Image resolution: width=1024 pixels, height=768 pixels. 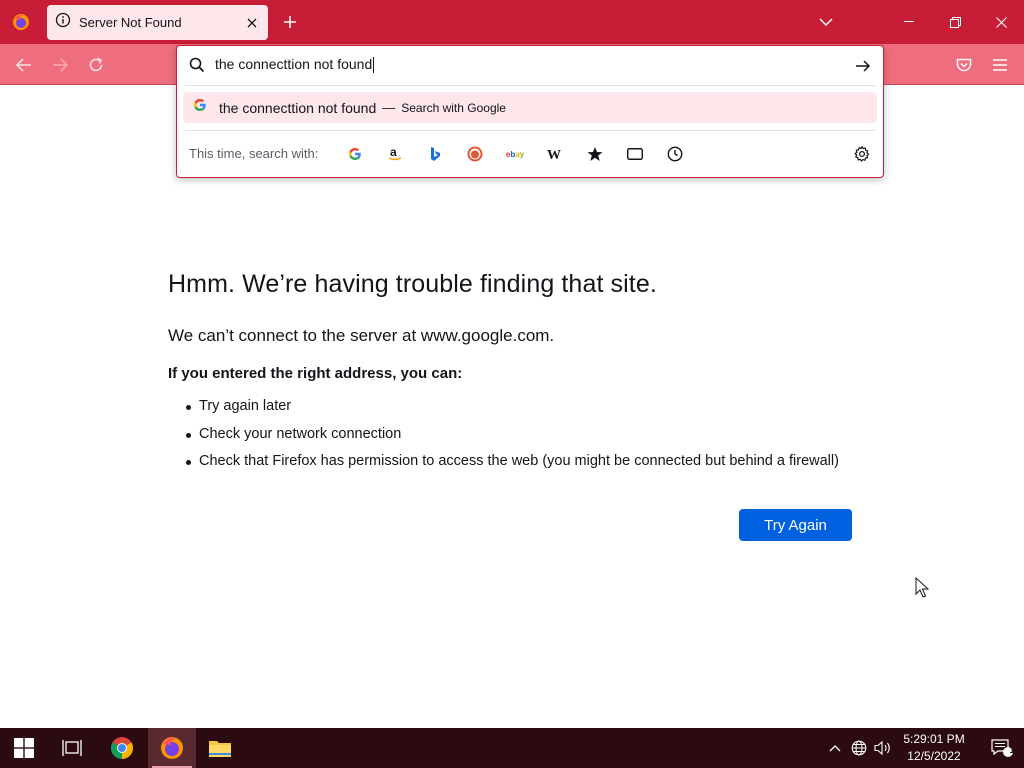 I want to click on new-tab-icon, so click(x=290, y=22).